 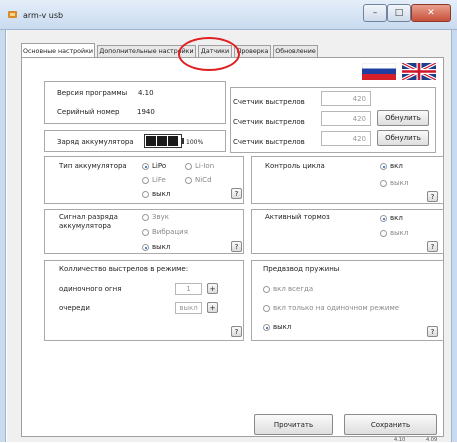 What do you see at coordinates (43, 15) in the screenshot?
I see `window-title: arm-v usb` at bounding box center [43, 15].